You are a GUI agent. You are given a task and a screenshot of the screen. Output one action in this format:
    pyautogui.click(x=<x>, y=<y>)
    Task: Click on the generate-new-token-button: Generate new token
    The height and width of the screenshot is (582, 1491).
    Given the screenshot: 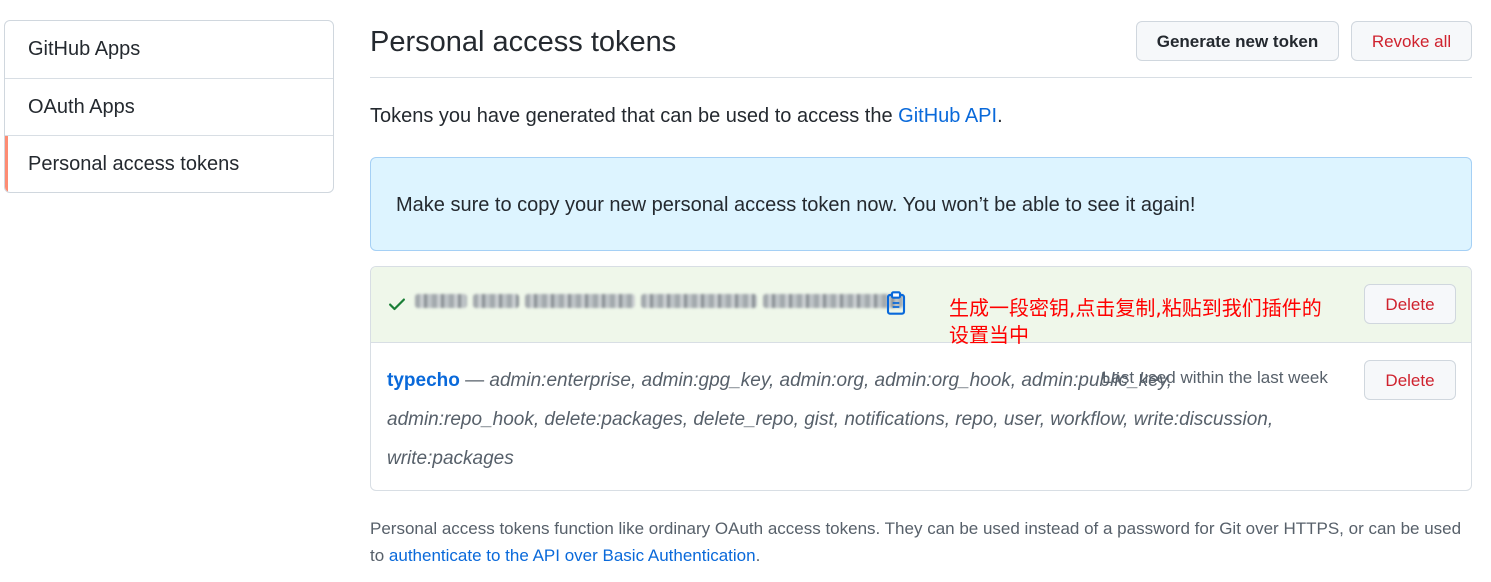 What is the action you would take?
    pyautogui.click(x=1237, y=41)
    